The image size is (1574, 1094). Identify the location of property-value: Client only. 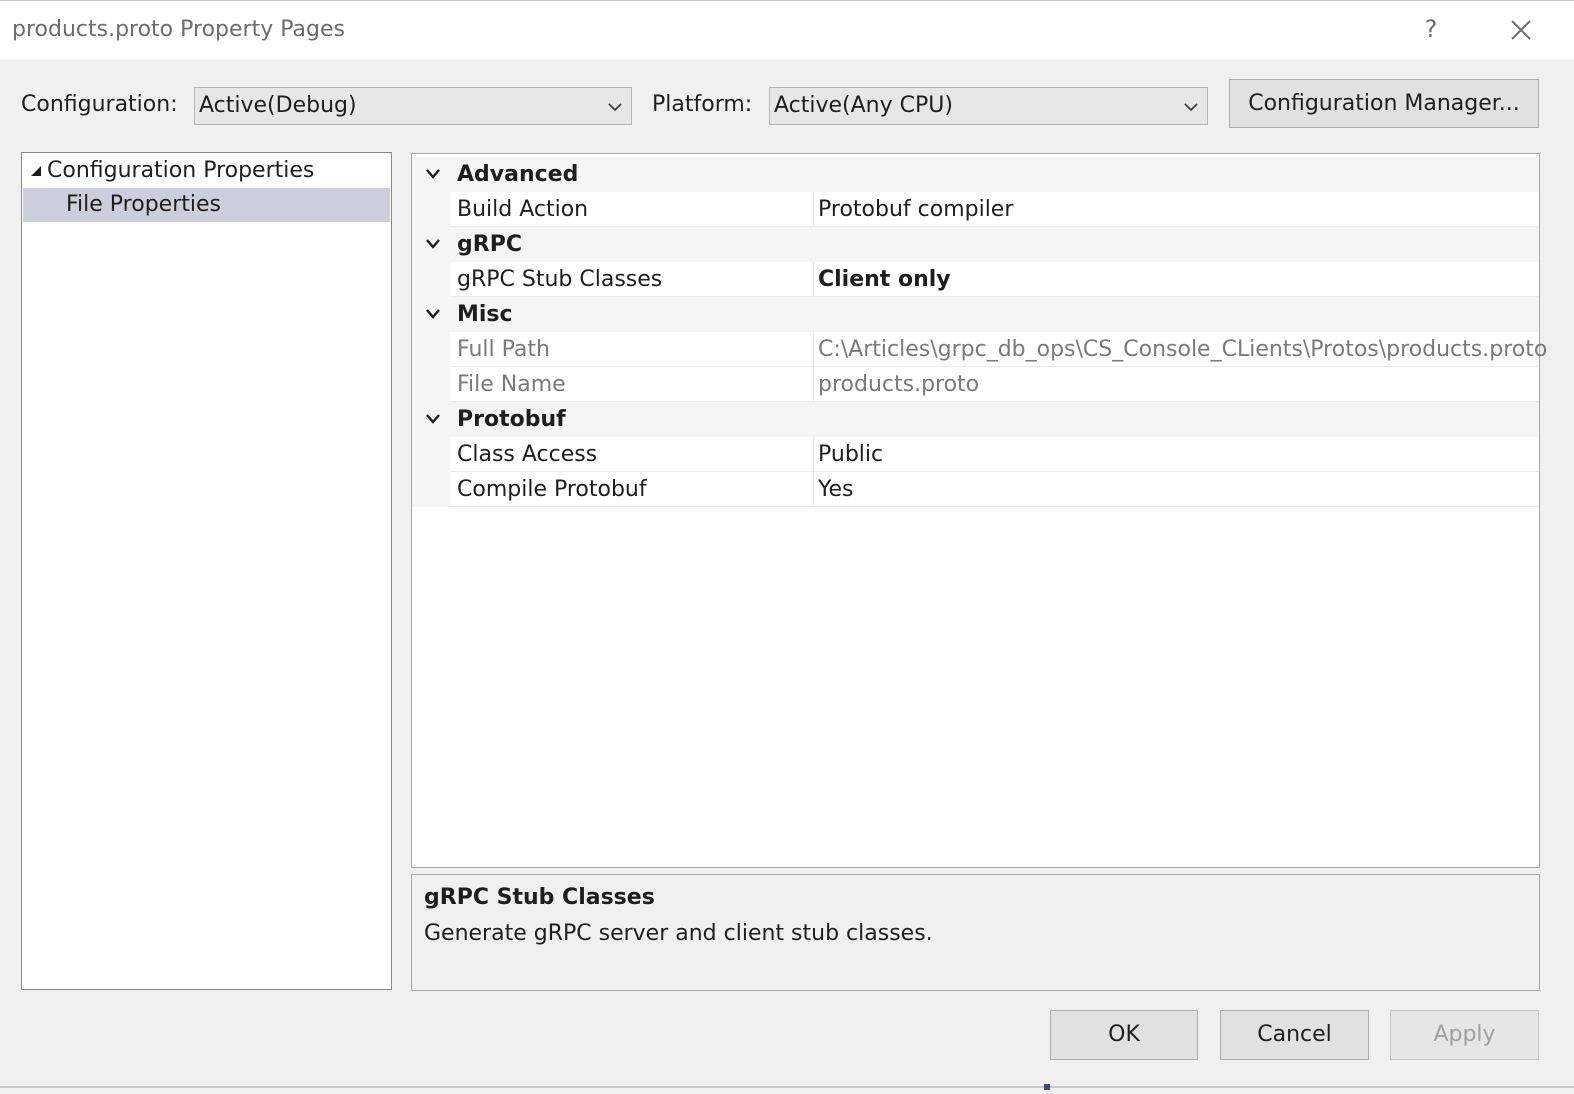
(884, 279).